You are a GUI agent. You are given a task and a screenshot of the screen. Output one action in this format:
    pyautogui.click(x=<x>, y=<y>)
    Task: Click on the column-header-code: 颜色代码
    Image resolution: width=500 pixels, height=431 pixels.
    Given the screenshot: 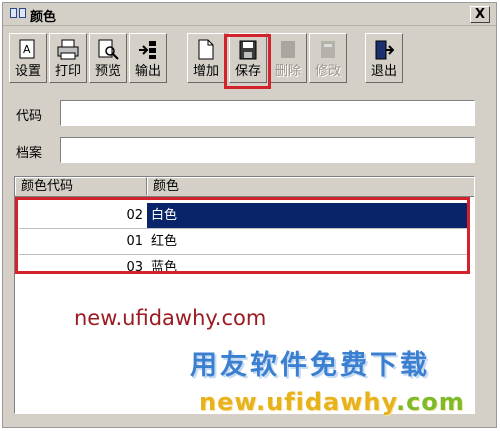 What is the action you would take?
    pyautogui.click(x=81, y=186)
    